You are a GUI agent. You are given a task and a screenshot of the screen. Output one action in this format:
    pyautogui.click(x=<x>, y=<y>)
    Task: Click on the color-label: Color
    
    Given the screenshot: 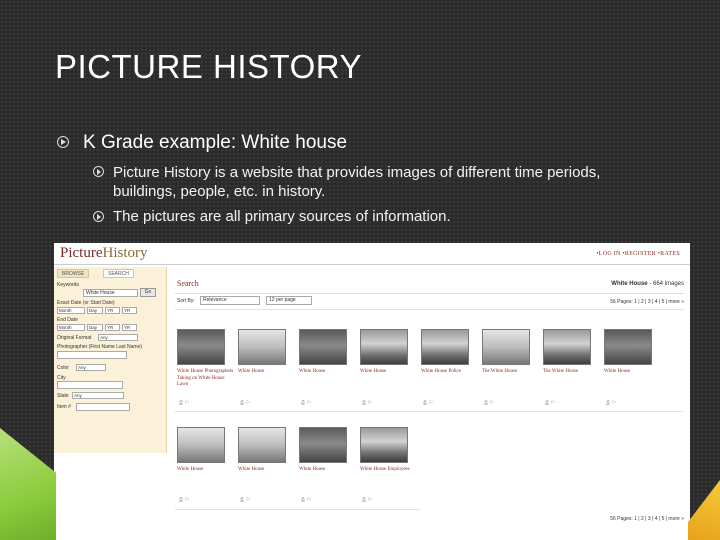 What is the action you would take?
    pyautogui.click(x=63, y=368)
    